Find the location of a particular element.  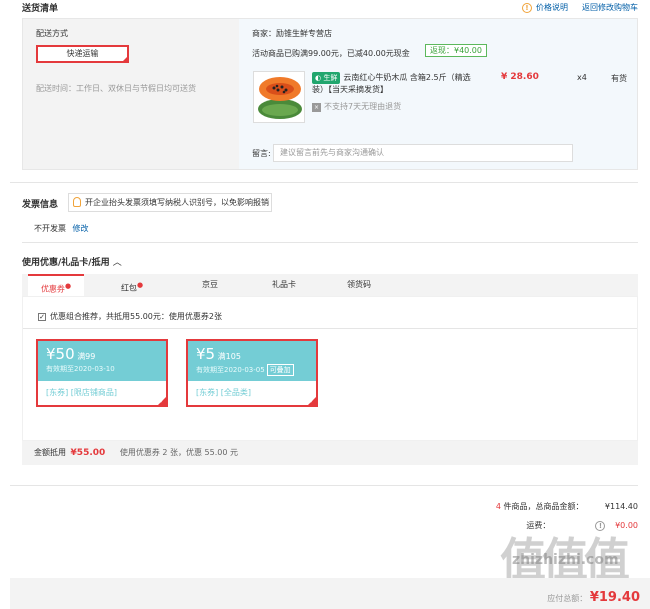

chevron-up-icon: ︿ is located at coordinates (117, 263).